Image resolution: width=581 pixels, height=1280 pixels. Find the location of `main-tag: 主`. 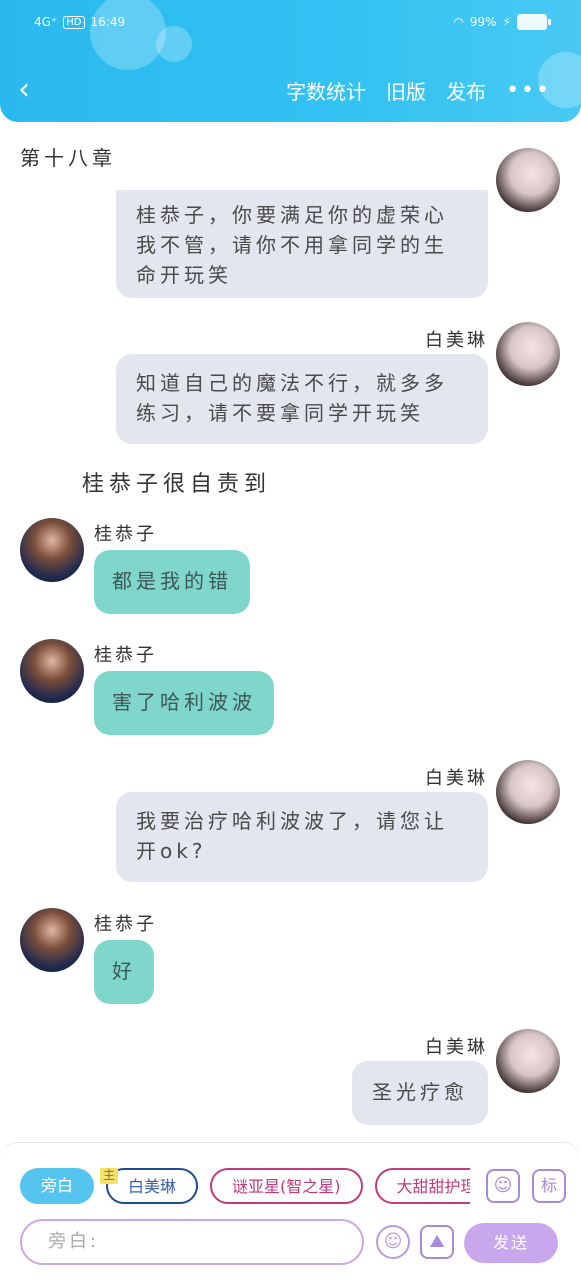

main-tag: 主 is located at coordinates (109, 1176).